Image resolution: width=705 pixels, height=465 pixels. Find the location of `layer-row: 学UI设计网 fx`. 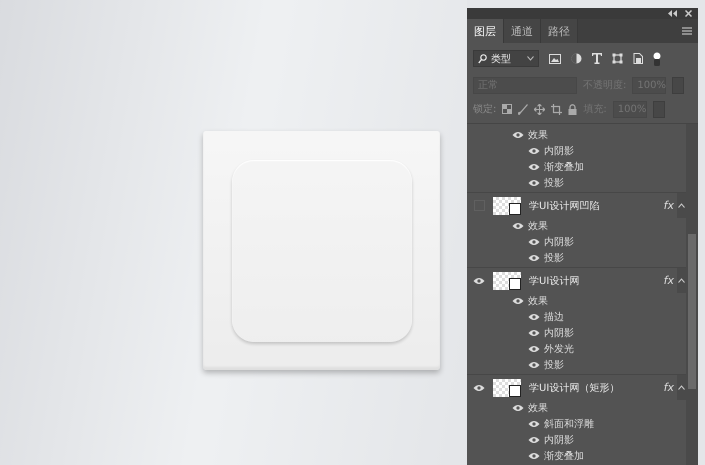

layer-row: 学UI设计网 fx is located at coordinates (576, 280).